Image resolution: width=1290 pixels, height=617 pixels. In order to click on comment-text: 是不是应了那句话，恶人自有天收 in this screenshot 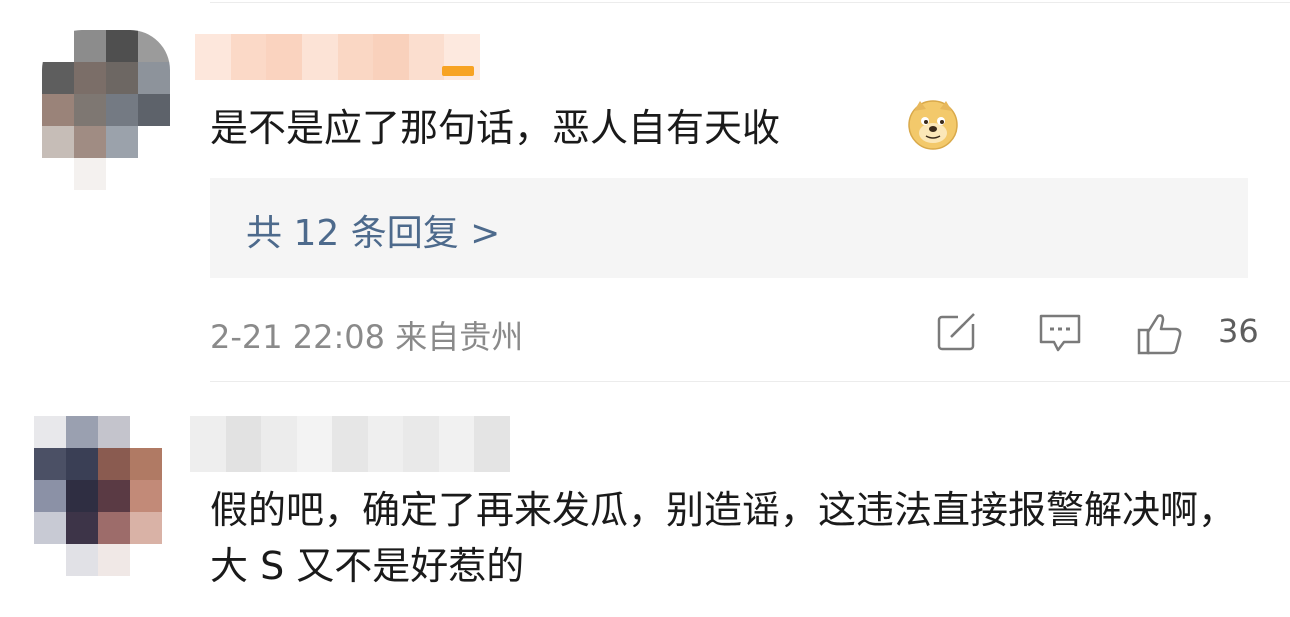, I will do `click(495, 128)`.